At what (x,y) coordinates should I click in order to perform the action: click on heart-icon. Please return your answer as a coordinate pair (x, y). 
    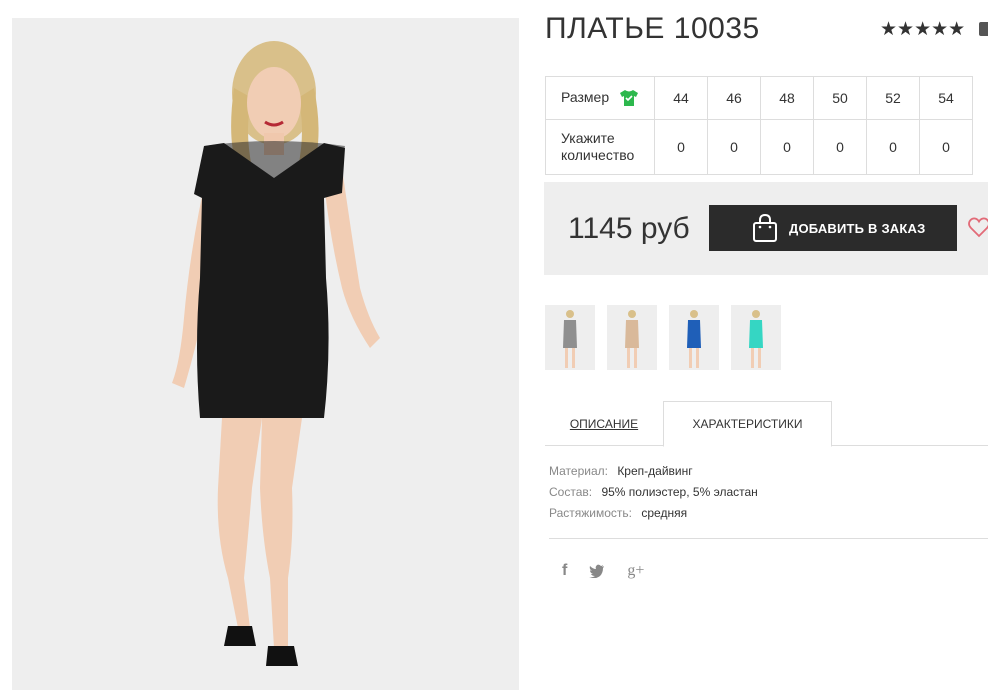
    Looking at the image, I should click on (977, 227).